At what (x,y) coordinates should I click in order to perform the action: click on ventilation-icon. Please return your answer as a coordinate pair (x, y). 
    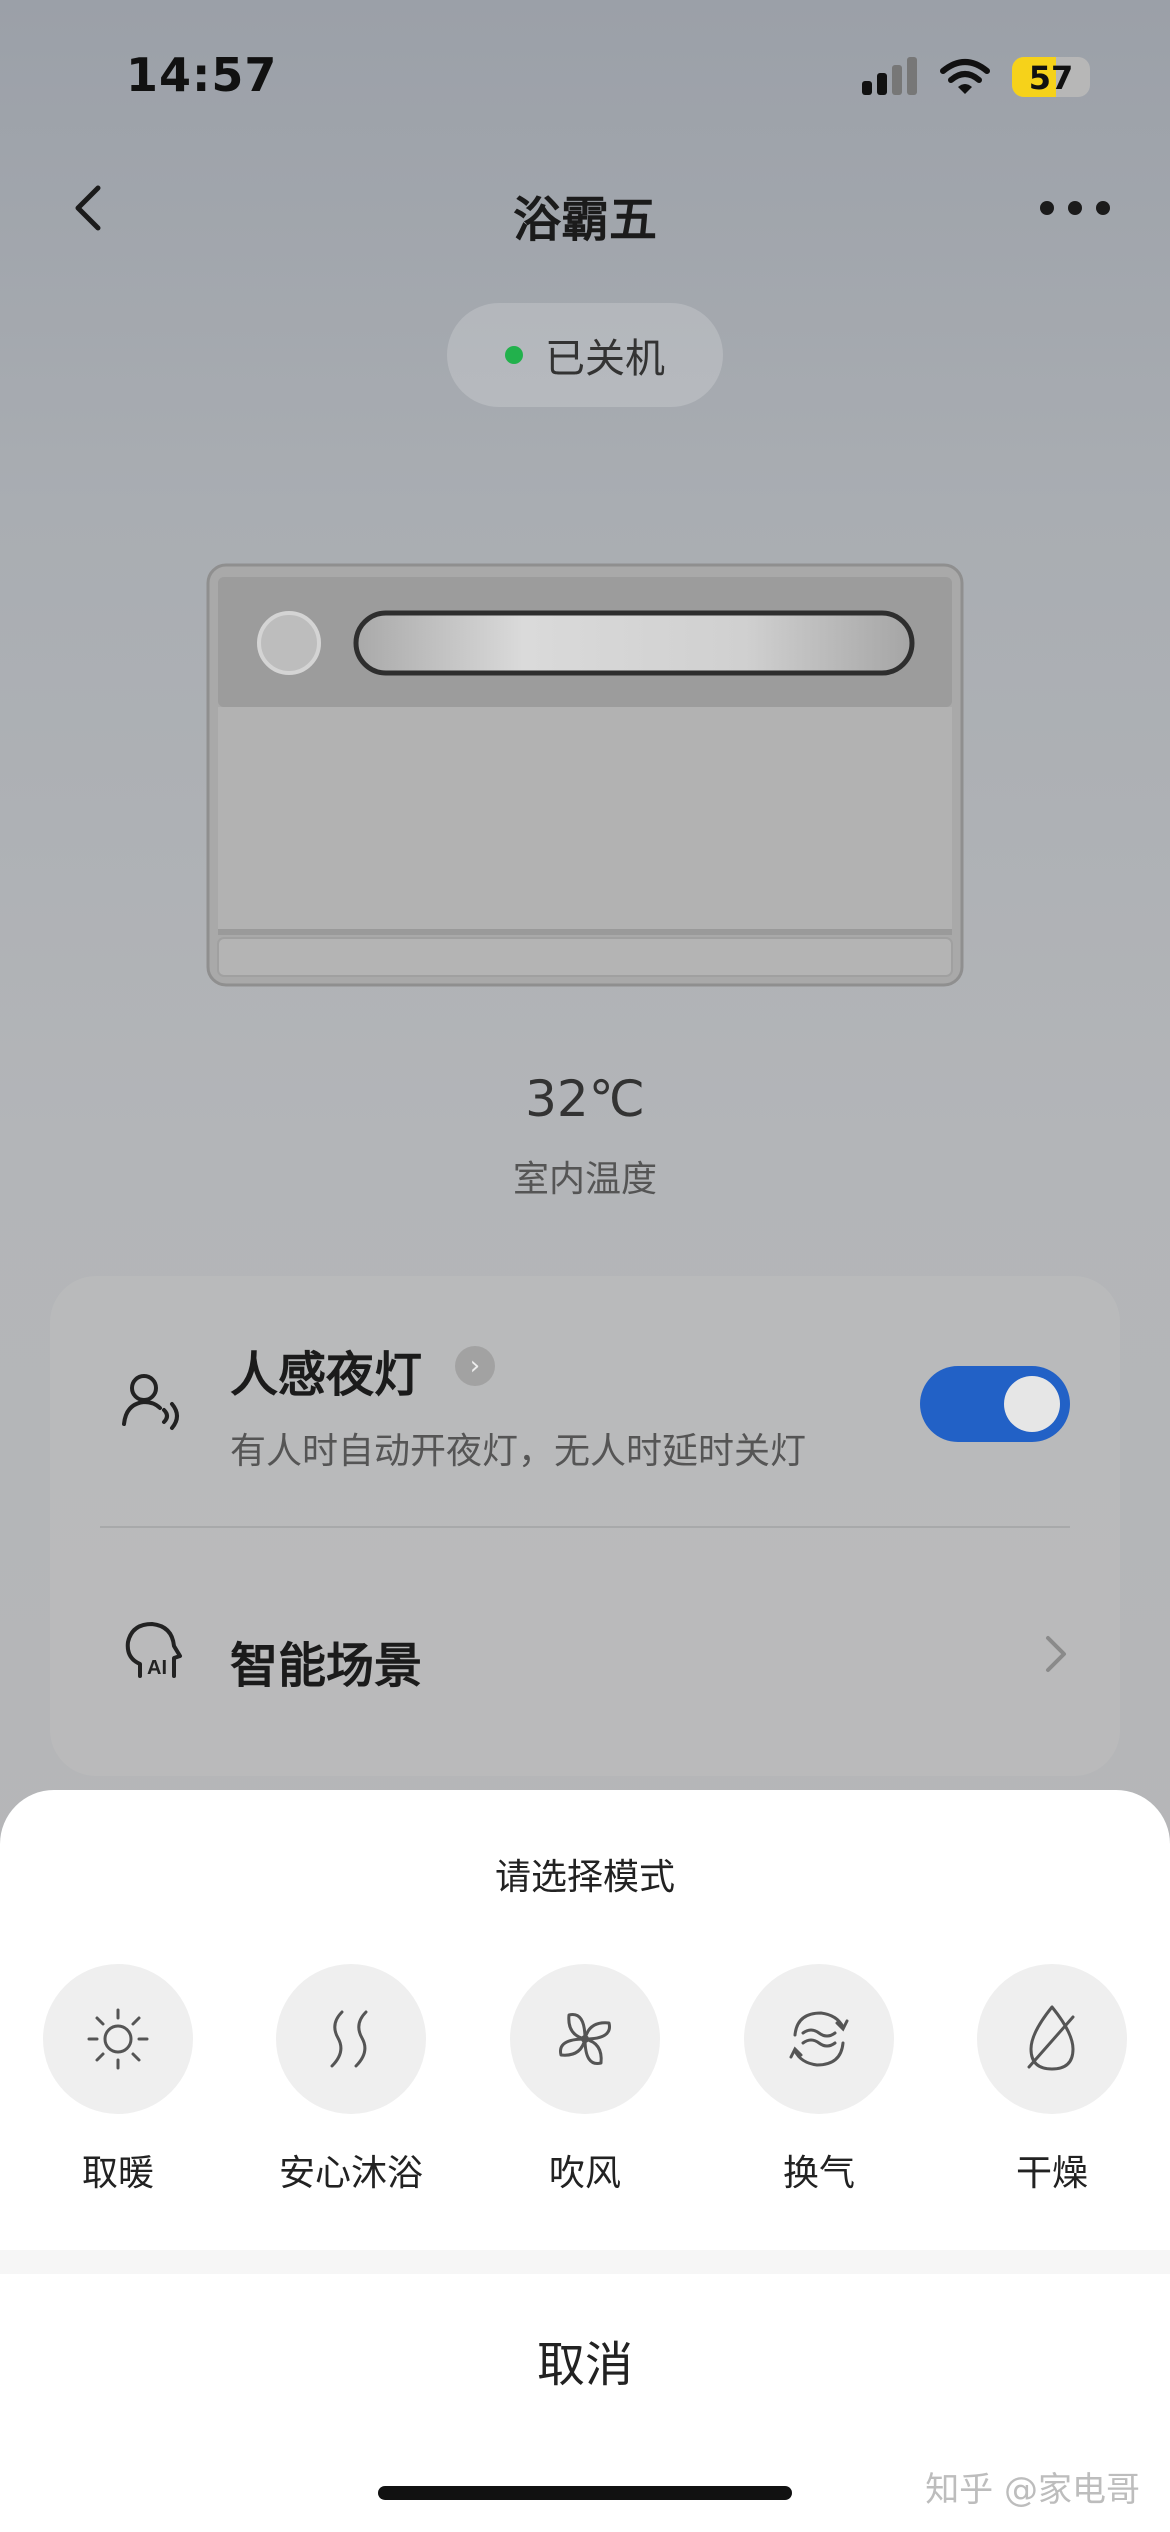
    Looking at the image, I should click on (819, 2039).